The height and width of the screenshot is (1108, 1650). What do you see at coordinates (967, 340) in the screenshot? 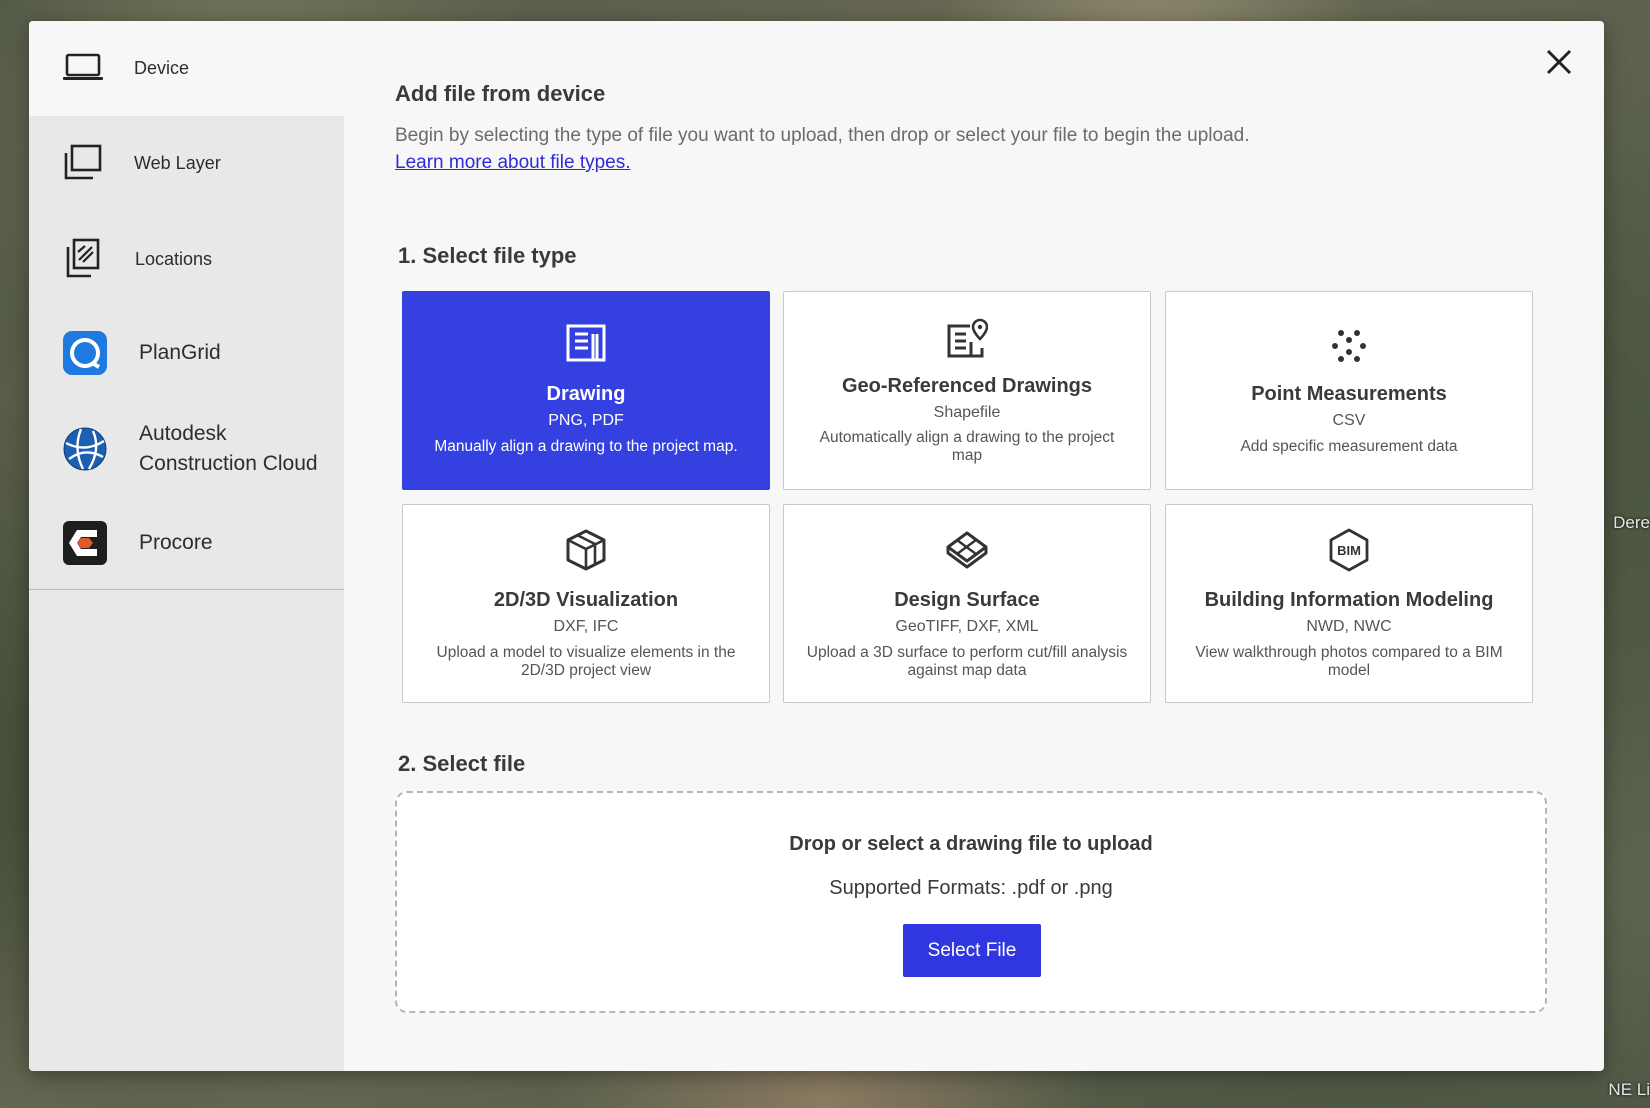
I see `geo-referenced-drawing-icon` at bounding box center [967, 340].